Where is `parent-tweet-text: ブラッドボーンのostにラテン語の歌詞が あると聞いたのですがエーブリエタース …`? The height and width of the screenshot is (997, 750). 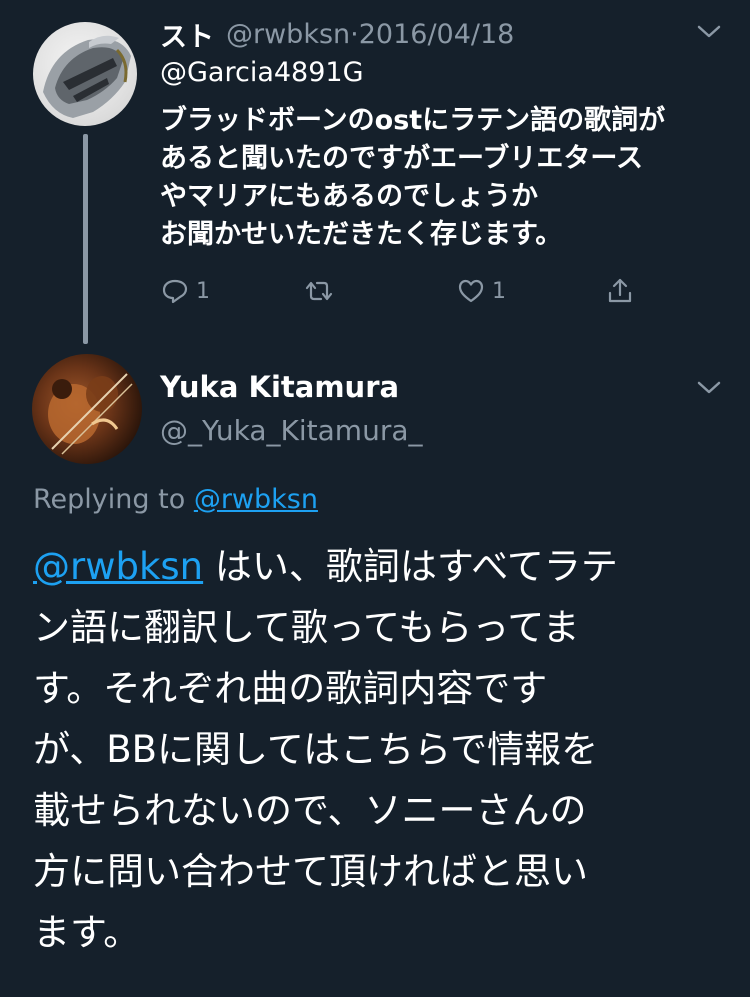 parent-tweet-text: ブラッドボーンのostにラテン語の歌詞が あると聞いたのですがエーブリエタース … is located at coordinates (445, 178).